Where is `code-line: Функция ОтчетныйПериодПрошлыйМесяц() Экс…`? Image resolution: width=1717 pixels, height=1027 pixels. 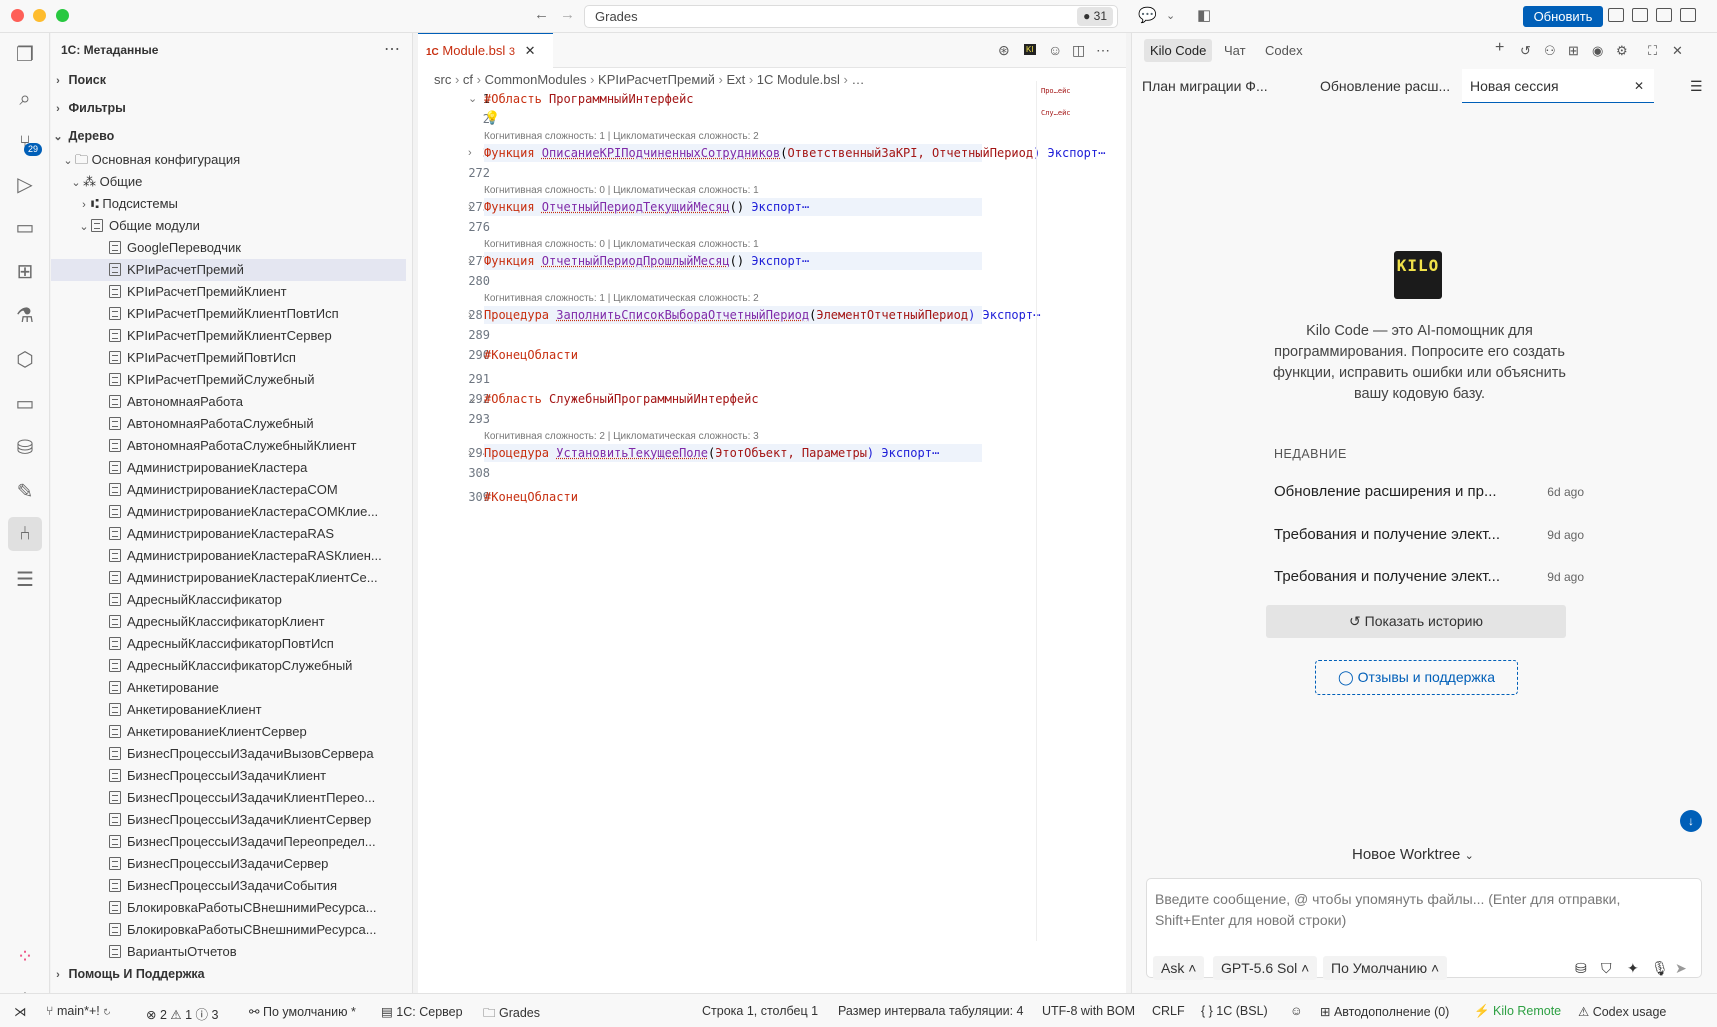 code-line: Функция ОтчетныйПериодПрошлыйМесяц() Экс… is located at coordinates (733, 261).